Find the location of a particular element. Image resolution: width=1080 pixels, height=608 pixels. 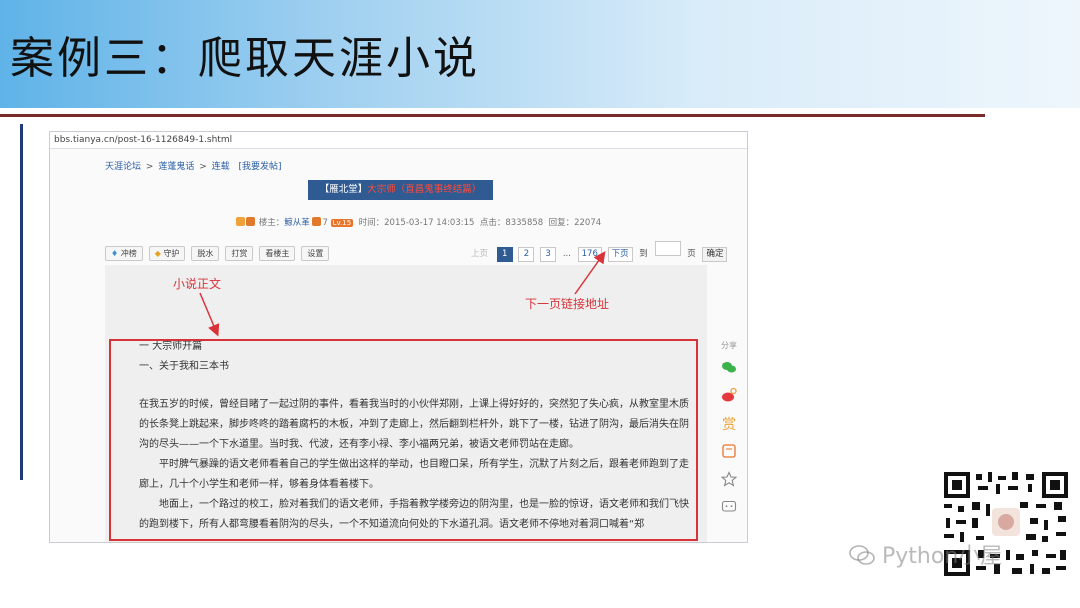

page-1-button: 1 is located at coordinates (504, 254).